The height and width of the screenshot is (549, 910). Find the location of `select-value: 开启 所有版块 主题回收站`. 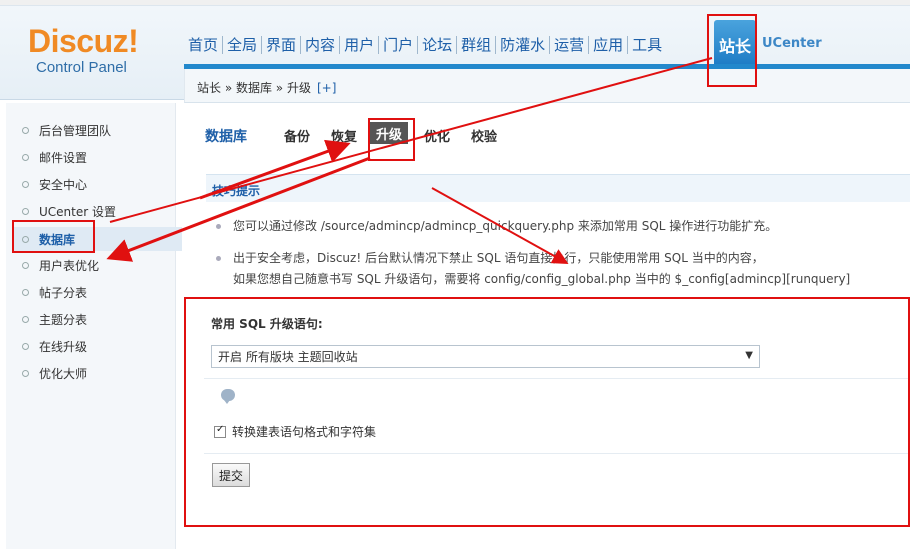

select-value: 开启 所有版块 主题回收站 is located at coordinates (288, 357).